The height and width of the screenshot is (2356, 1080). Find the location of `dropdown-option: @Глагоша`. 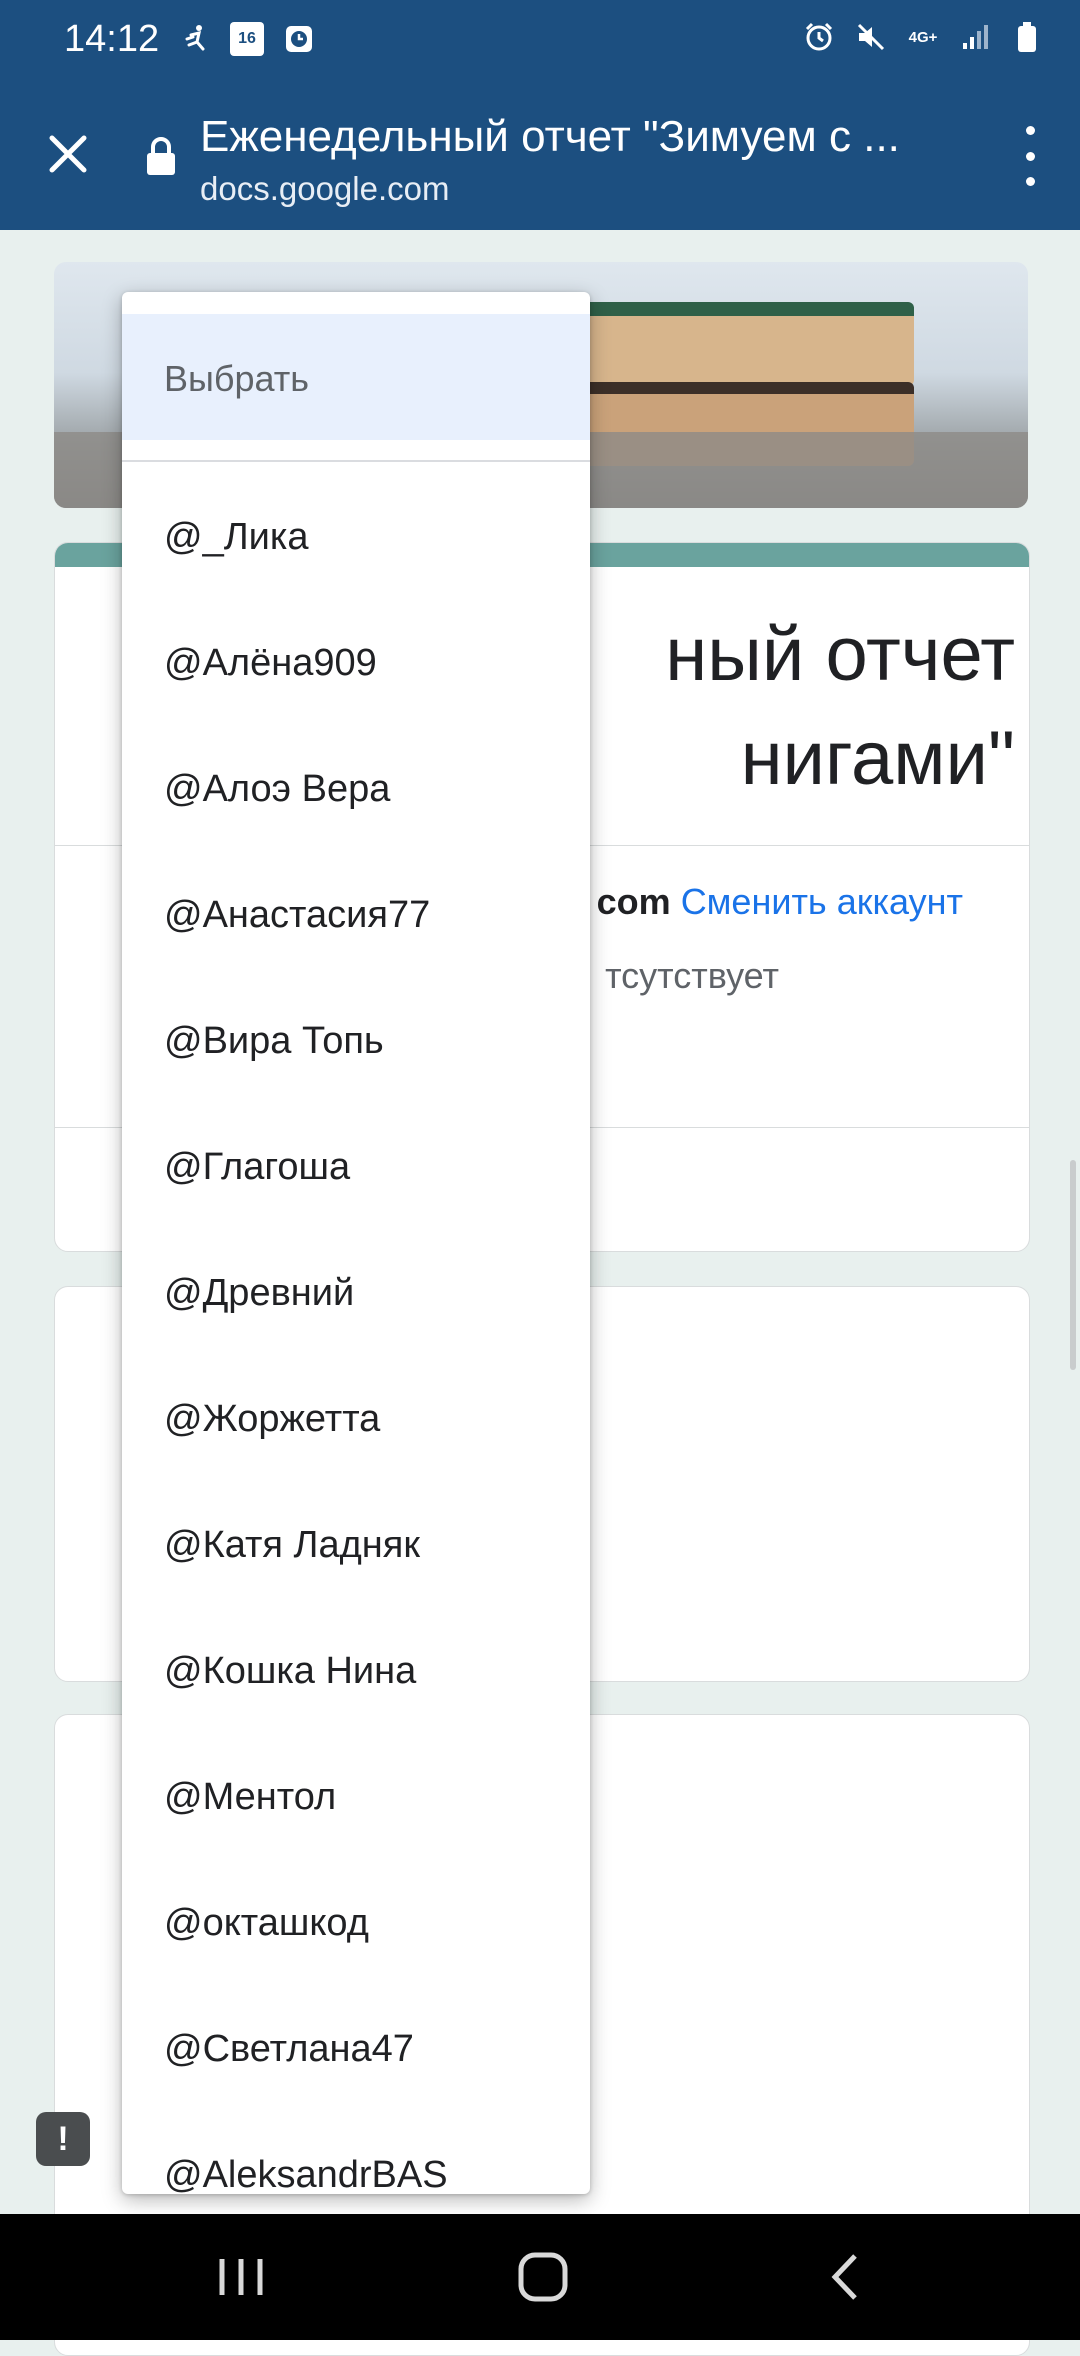

dropdown-option: @Глагоша is located at coordinates (356, 1165).